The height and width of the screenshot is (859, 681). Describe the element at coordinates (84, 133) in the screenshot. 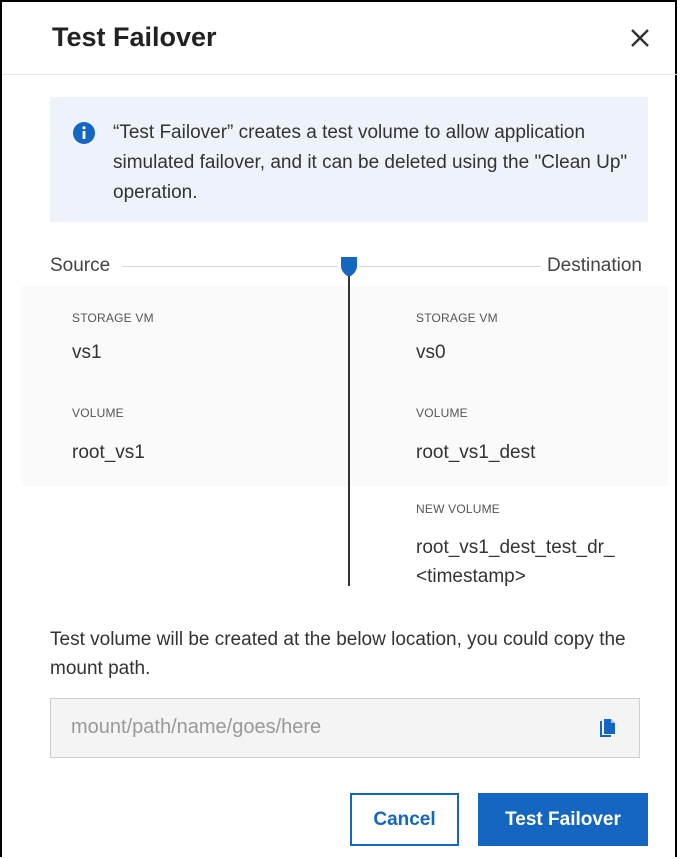

I see `info-icon` at that location.